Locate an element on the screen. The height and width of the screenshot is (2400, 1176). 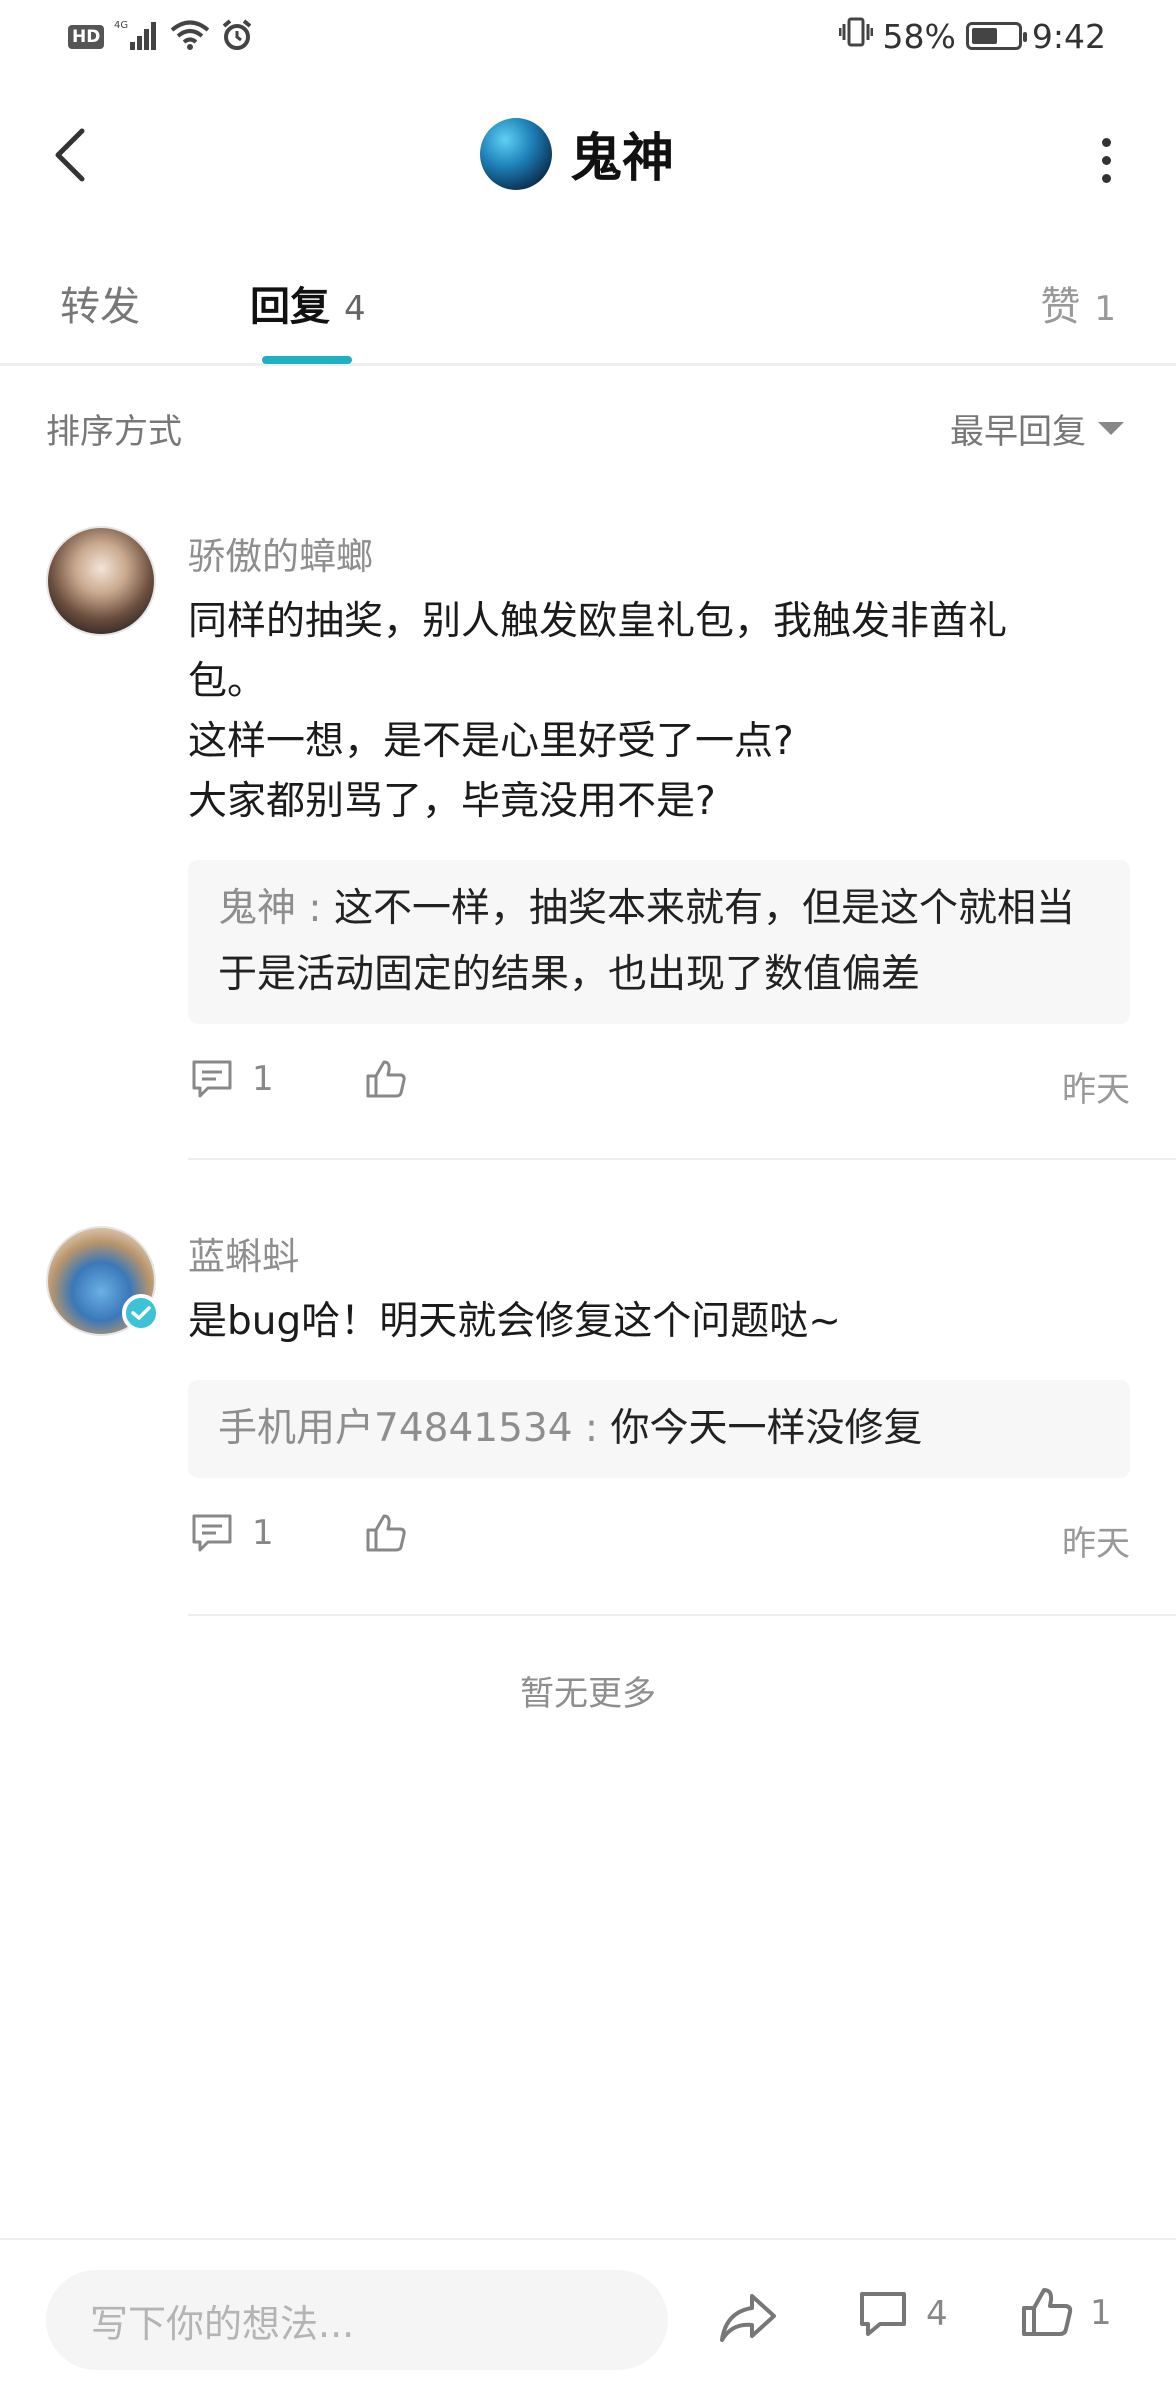
bottom-comment-button: 4 is located at coordinates (902, 2314).